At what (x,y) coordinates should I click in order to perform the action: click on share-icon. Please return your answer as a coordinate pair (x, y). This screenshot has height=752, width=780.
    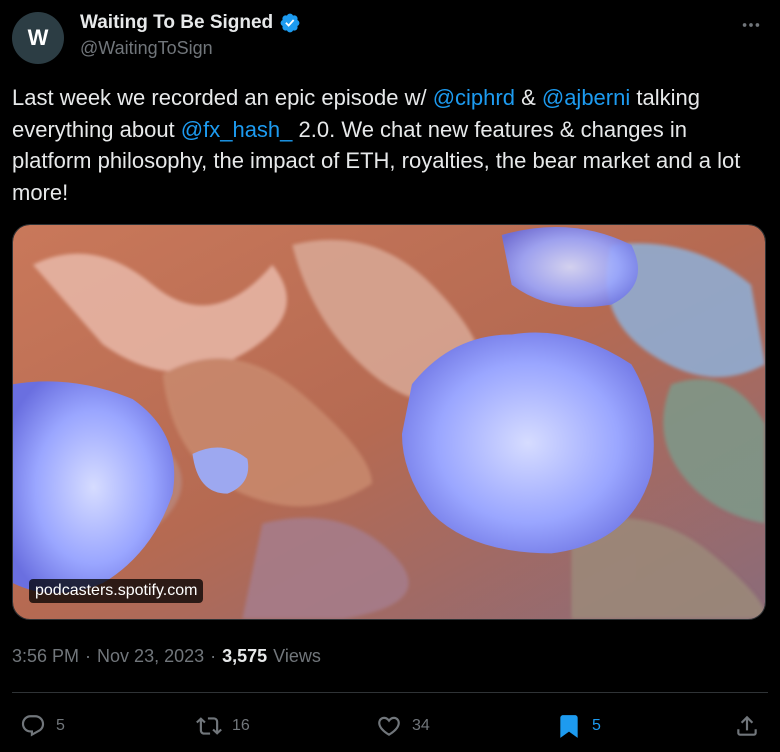
    Looking at the image, I should click on (747, 725).